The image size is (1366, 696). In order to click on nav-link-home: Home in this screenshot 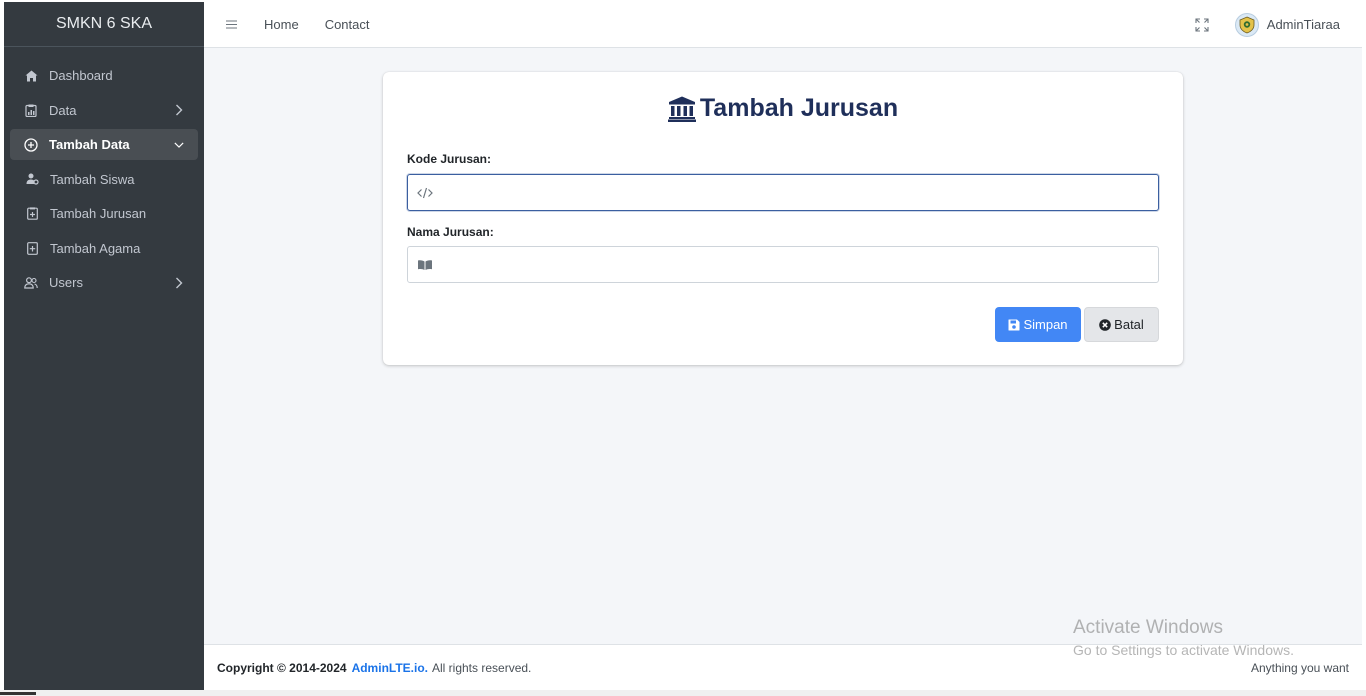, I will do `click(281, 24)`.